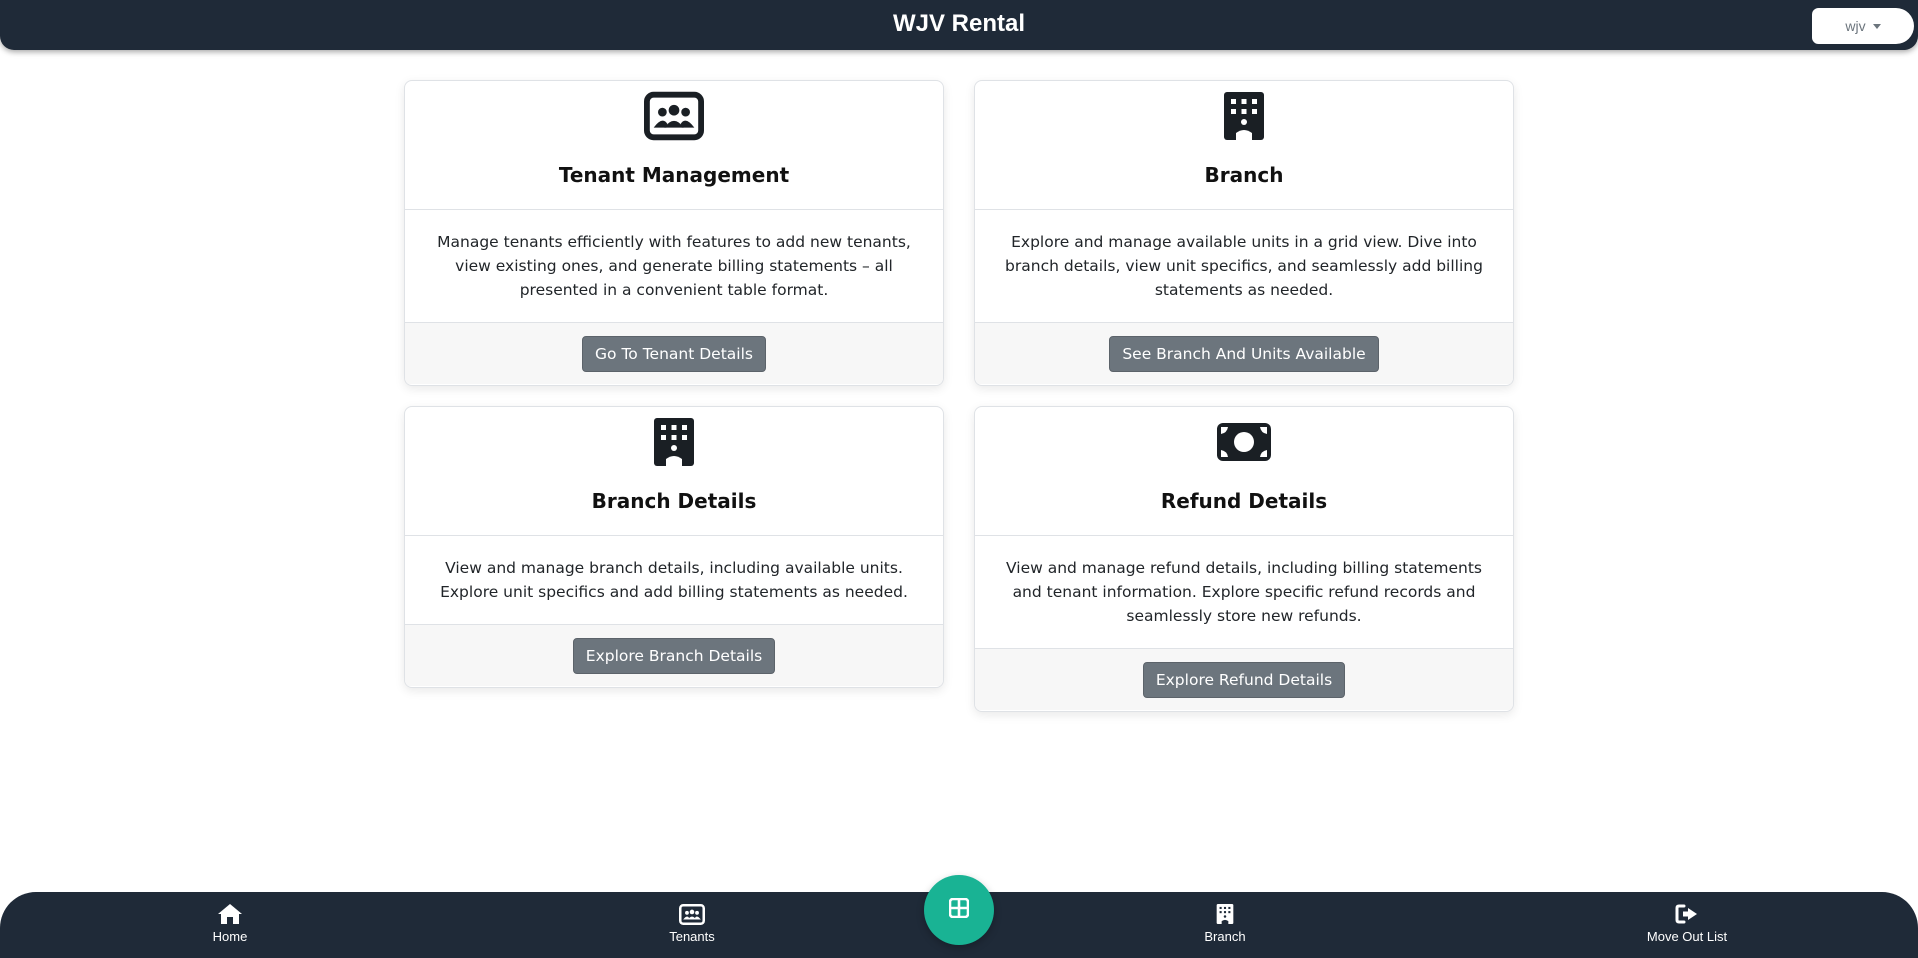  Describe the element at coordinates (1687, 936) in the screenshot. I see `nav-label: Move Out List` at that location.